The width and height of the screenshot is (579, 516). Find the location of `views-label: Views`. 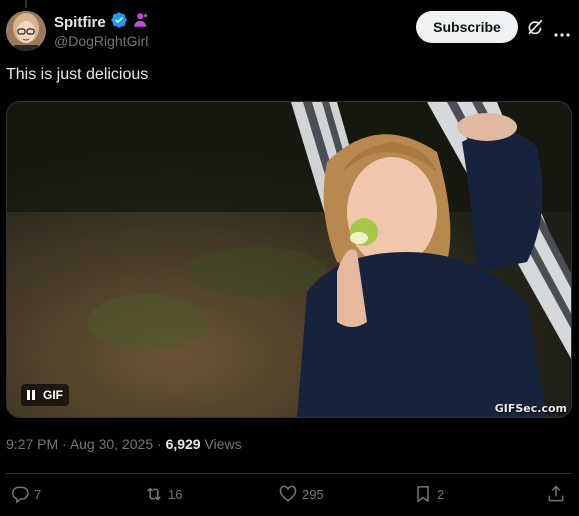

views-label: Views is located at coordinates (223, 444).